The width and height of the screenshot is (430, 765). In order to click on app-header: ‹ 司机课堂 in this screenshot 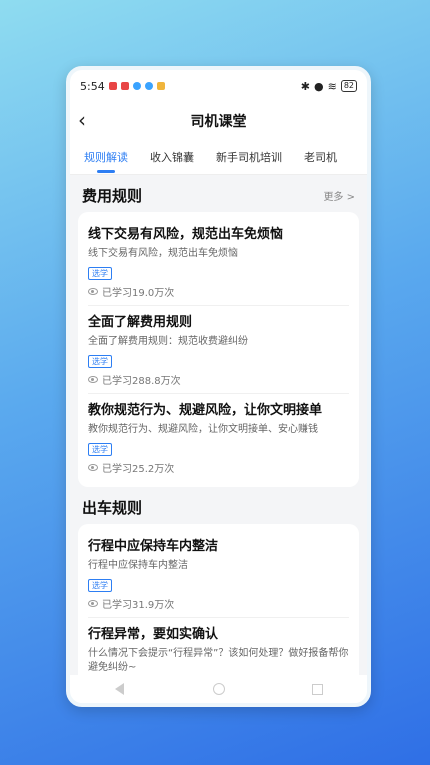, I will do `click(218, 121)`.